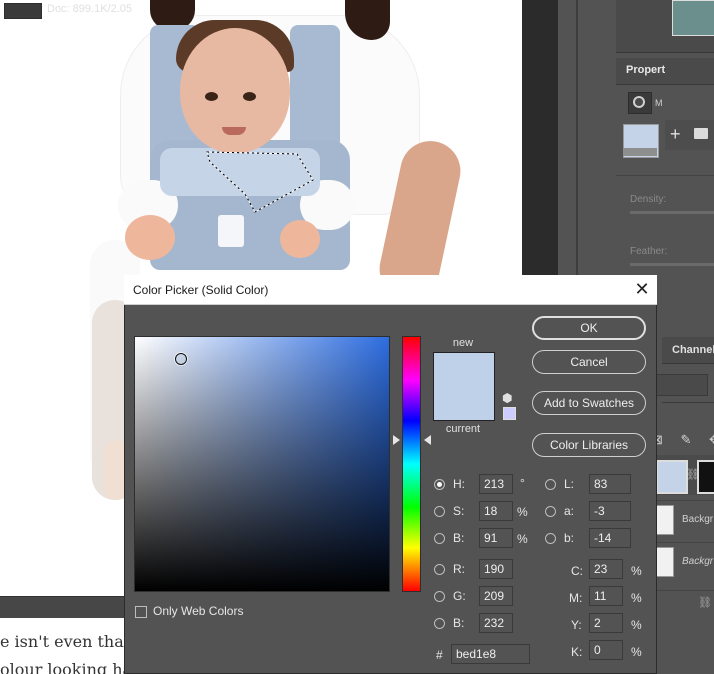  Describe the element at coordinates (589, 403) in the screenshot. I see `add-to-swatches-button: Add to Swatches` at that location.